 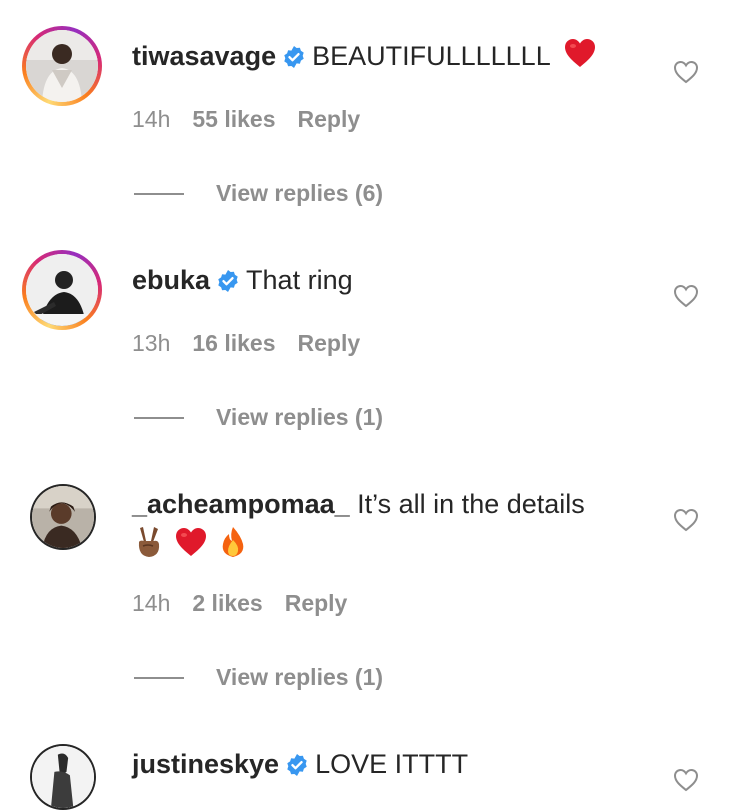 I want to click on fire-icon, so click(x=233, y=544).